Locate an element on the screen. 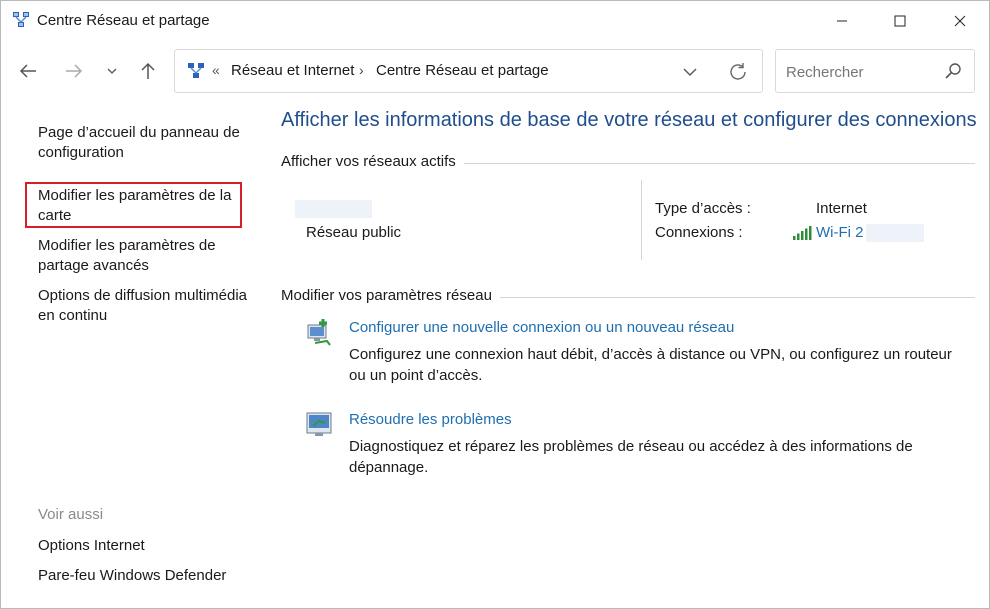  sidebar-link-change-adapter-settings: Modifier les paramètres de la carte is located at coordinates (143, 206).